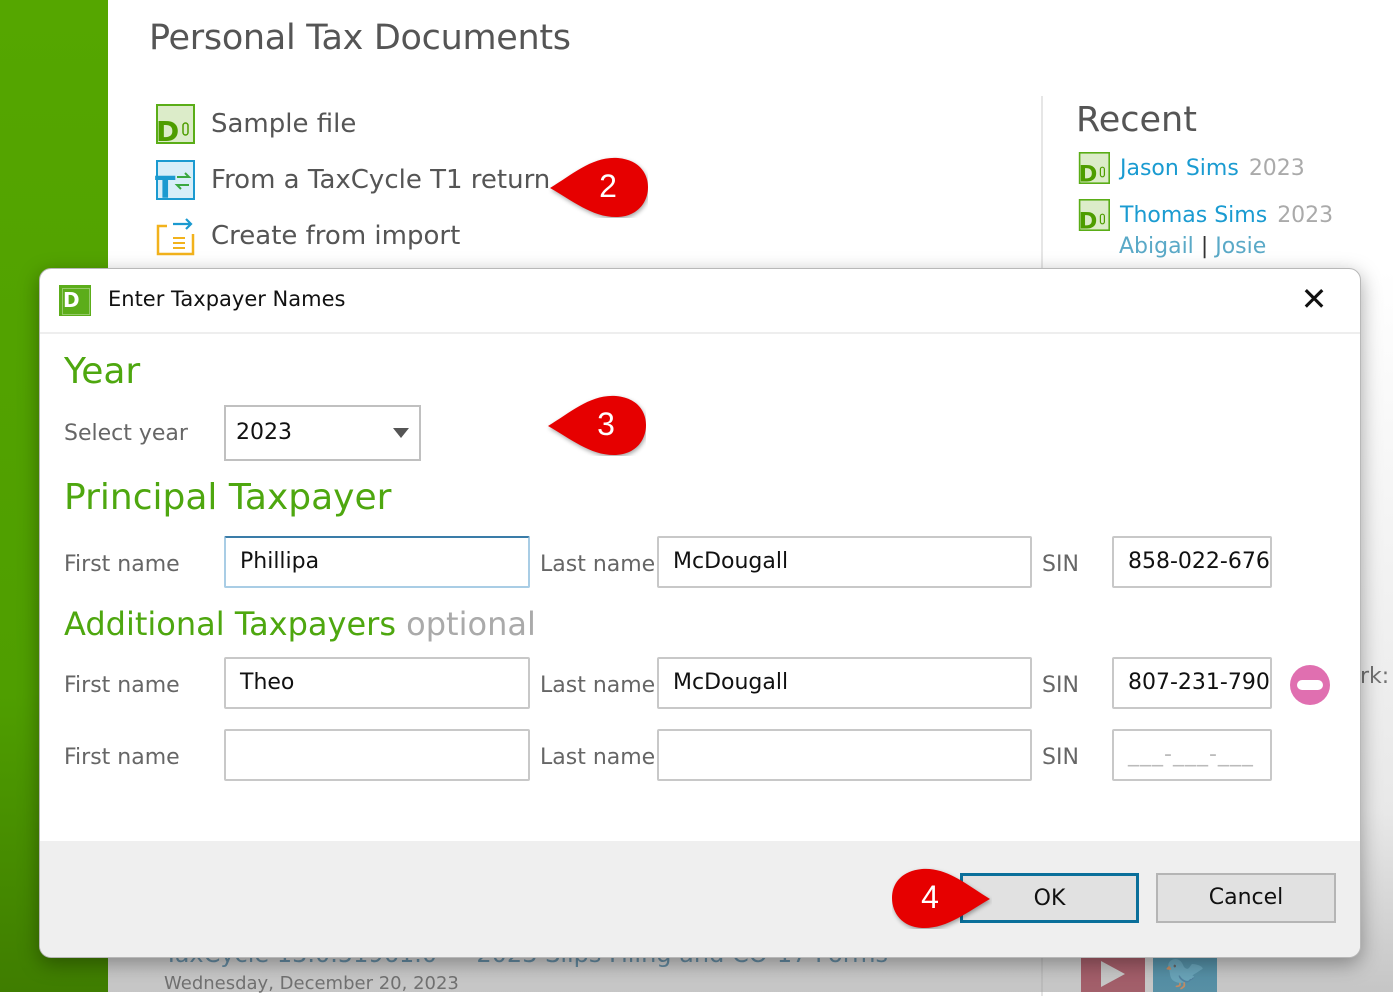 The height and width of the screenshot is (996, 1393). What do you see at coordinates (1136, 120) in the screenshot?
I see `recent-heading: Recent` at bounding box center [1136, 120].